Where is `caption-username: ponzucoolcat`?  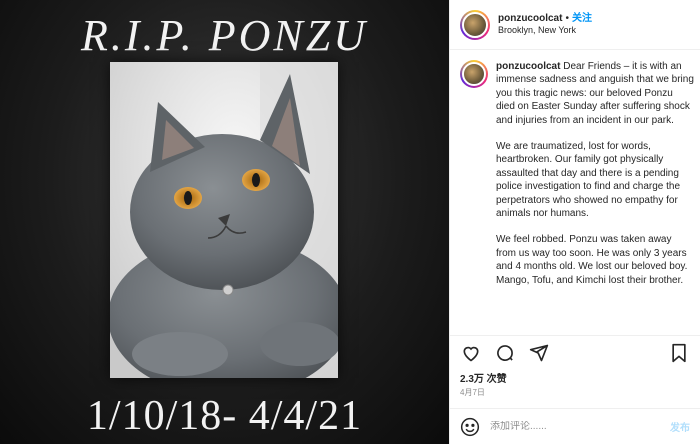 caption-username: ponzucoolcat is located at coordinates (528, 66).